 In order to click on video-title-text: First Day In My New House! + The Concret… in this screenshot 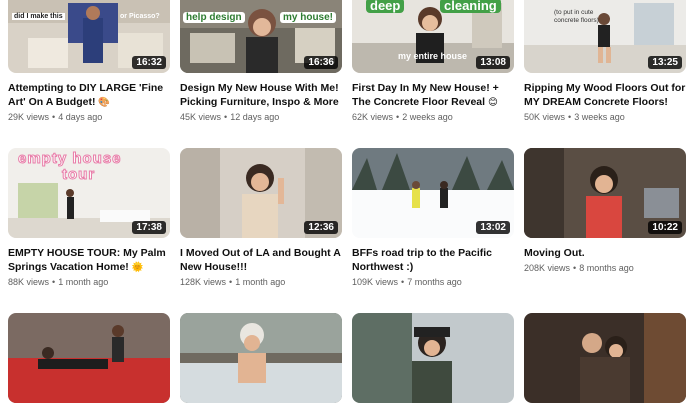, I will do `click(425, 95)`.